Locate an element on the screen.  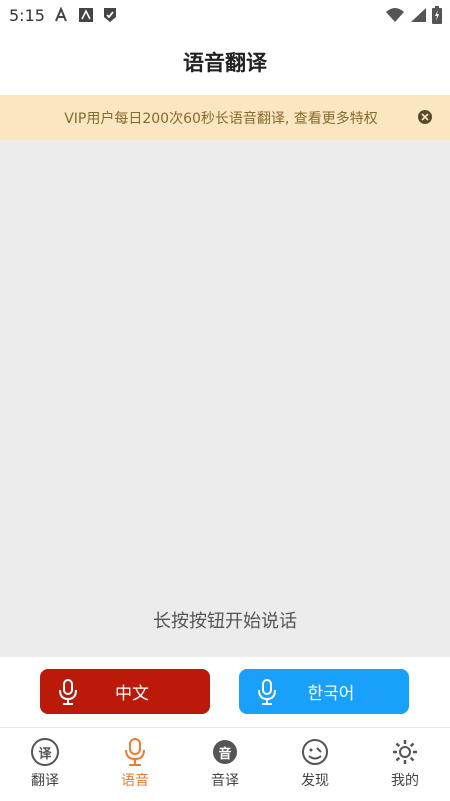
hold-to-speak-hint: 长按按钮开始说话 is located at coordinates (225, 621).